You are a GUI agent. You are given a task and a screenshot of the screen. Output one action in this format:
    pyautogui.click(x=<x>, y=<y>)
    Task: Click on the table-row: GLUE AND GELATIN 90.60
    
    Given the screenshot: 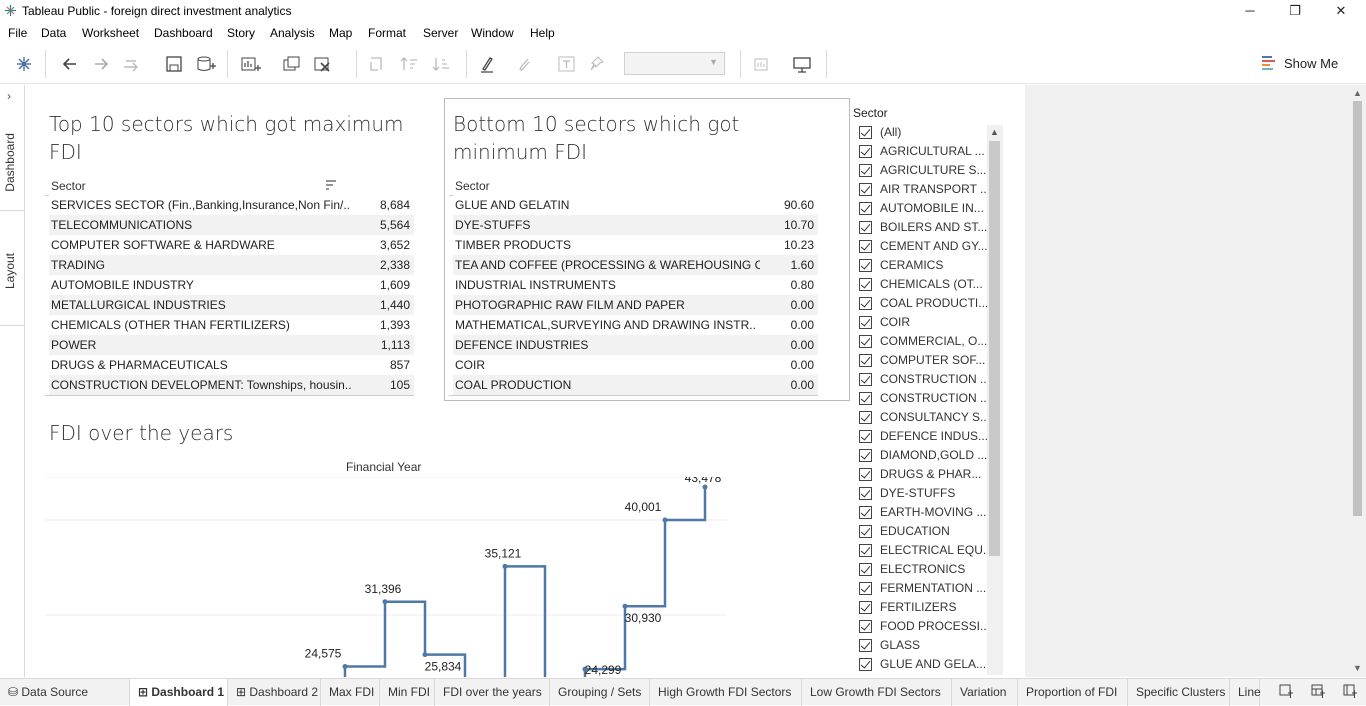 What is the action you would take?
    pyautogui.click(x=635, y=205)
    